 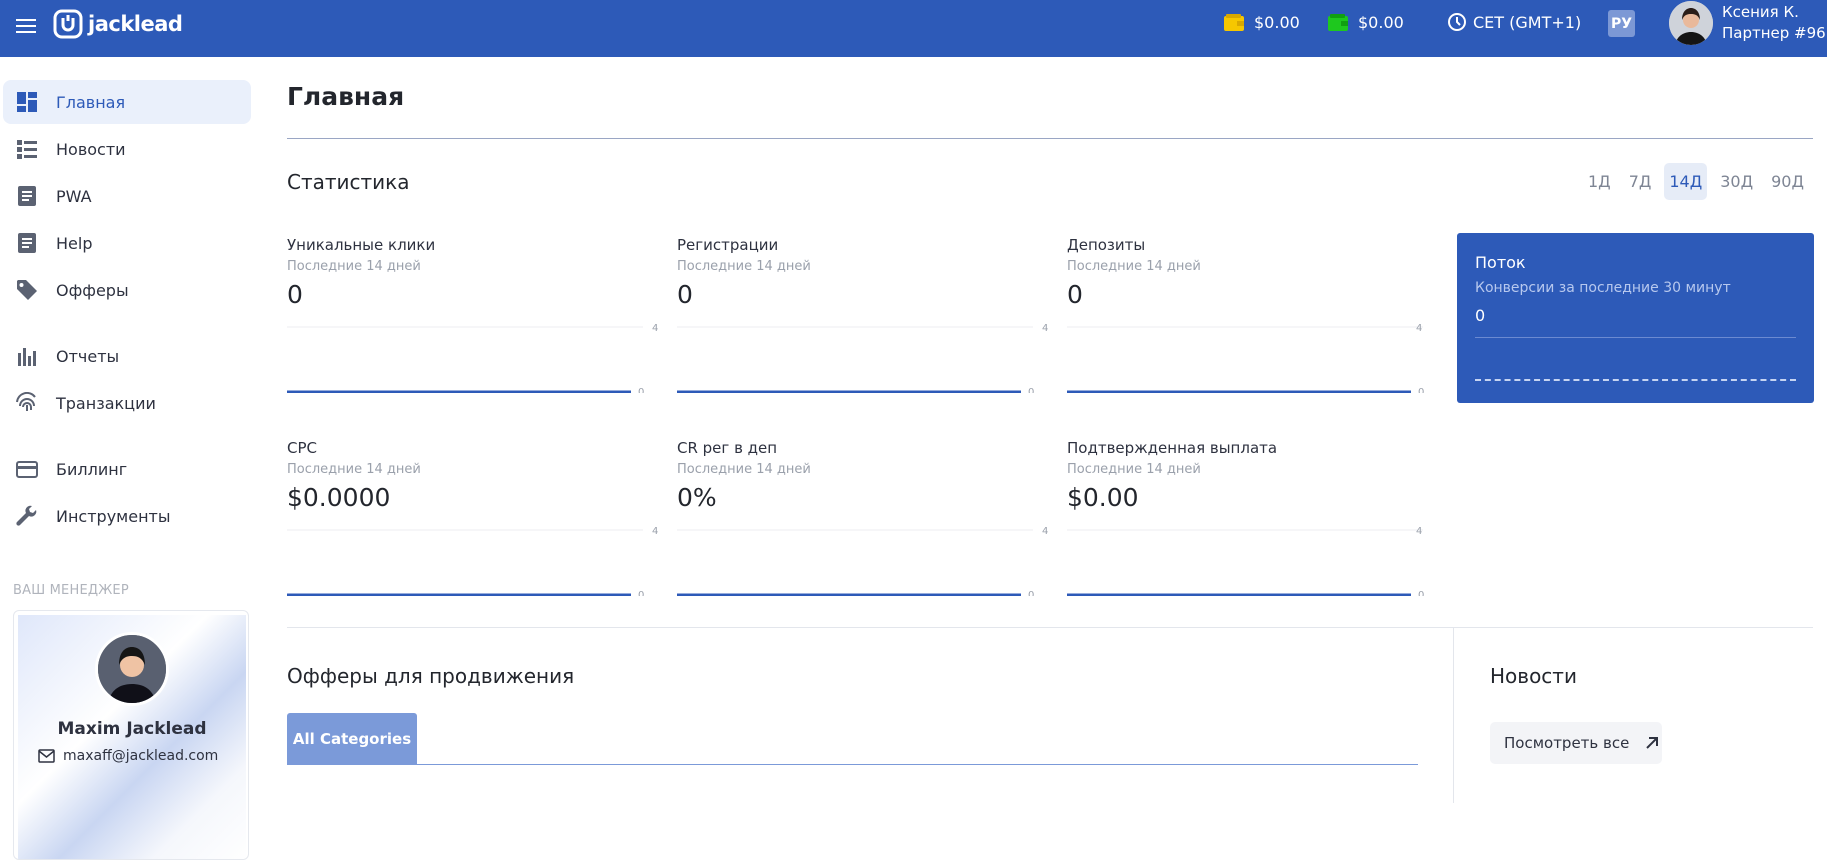 I want to click on timezone-selector: CET (GMT+1), so click(x=1514, y=22).